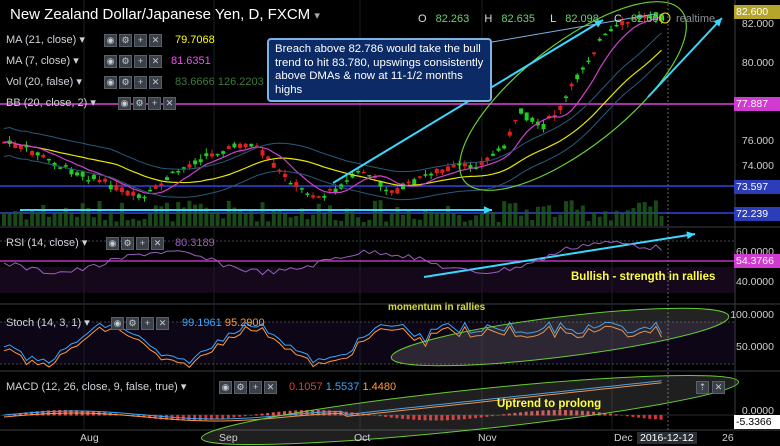 The height and width of the screenshot is (446, 780). Describe the element at coordinates (755, 347) in the screenshot. I see `stoch-tick: 50.0000` at that location.